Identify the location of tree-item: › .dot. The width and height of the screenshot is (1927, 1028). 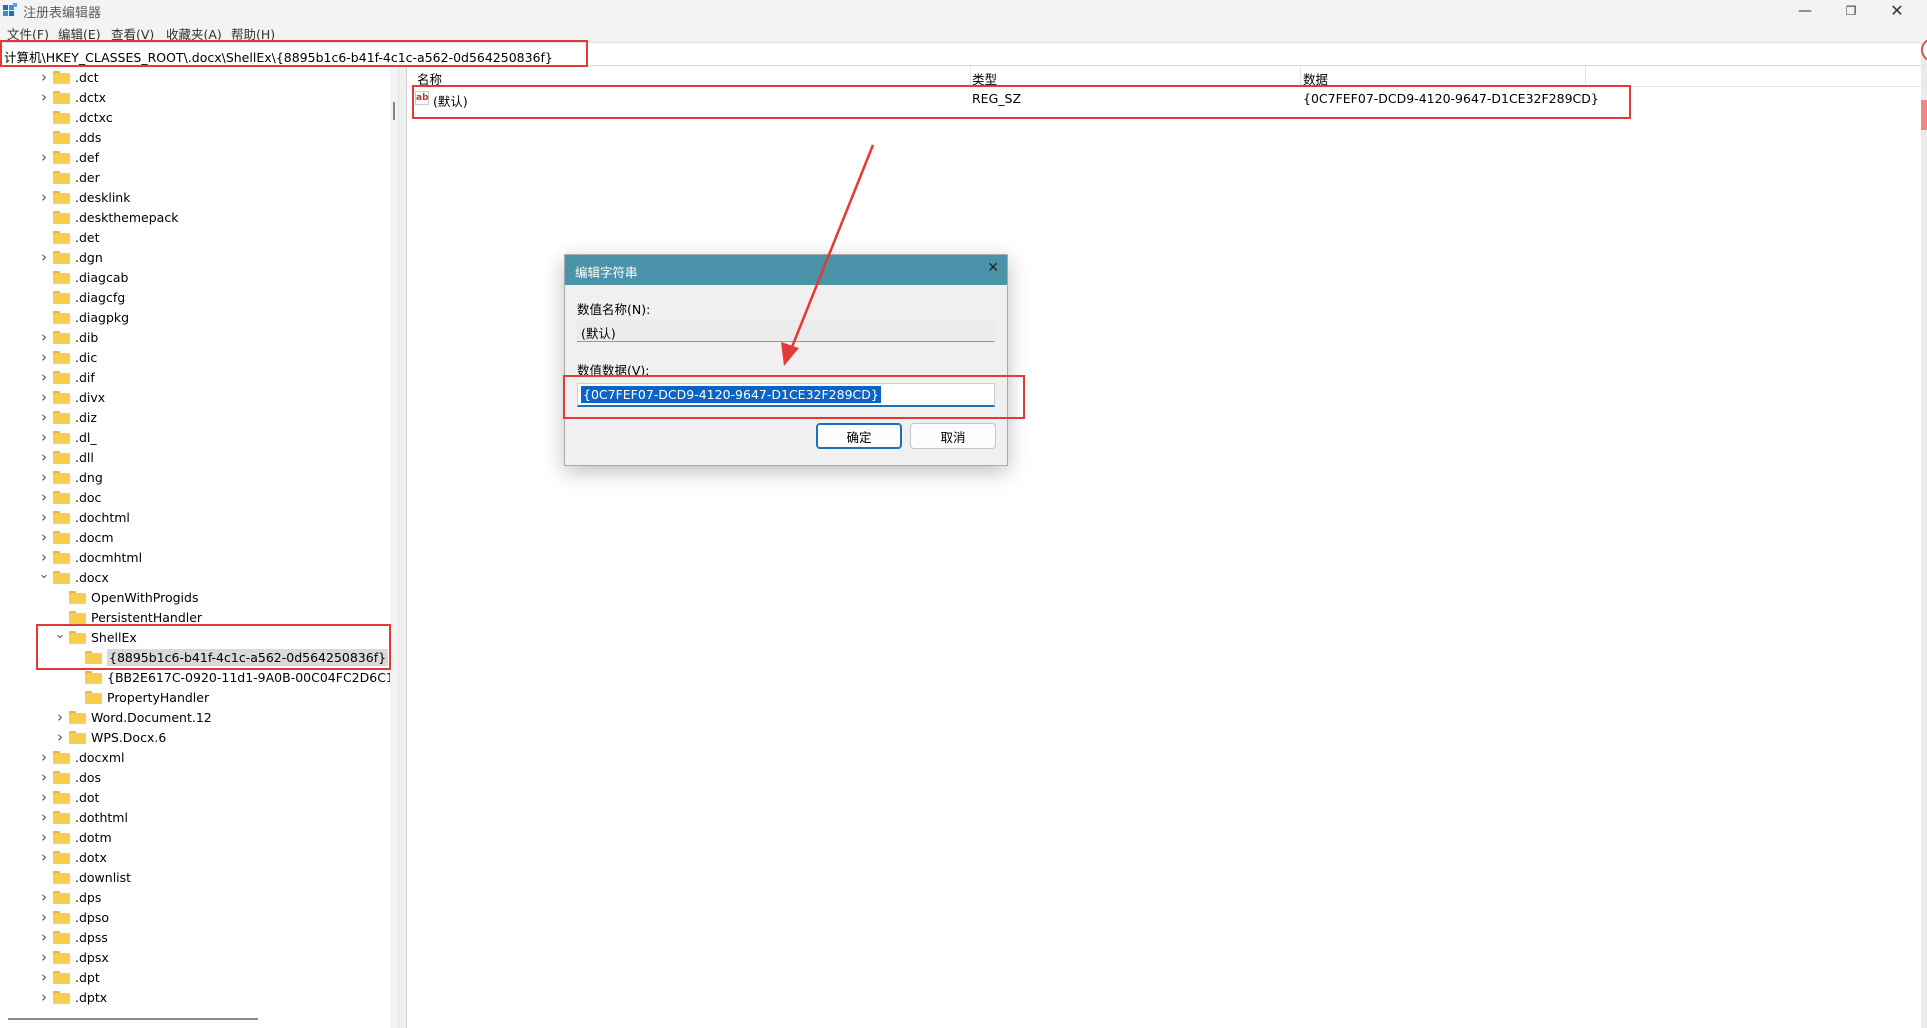
(68, 797).